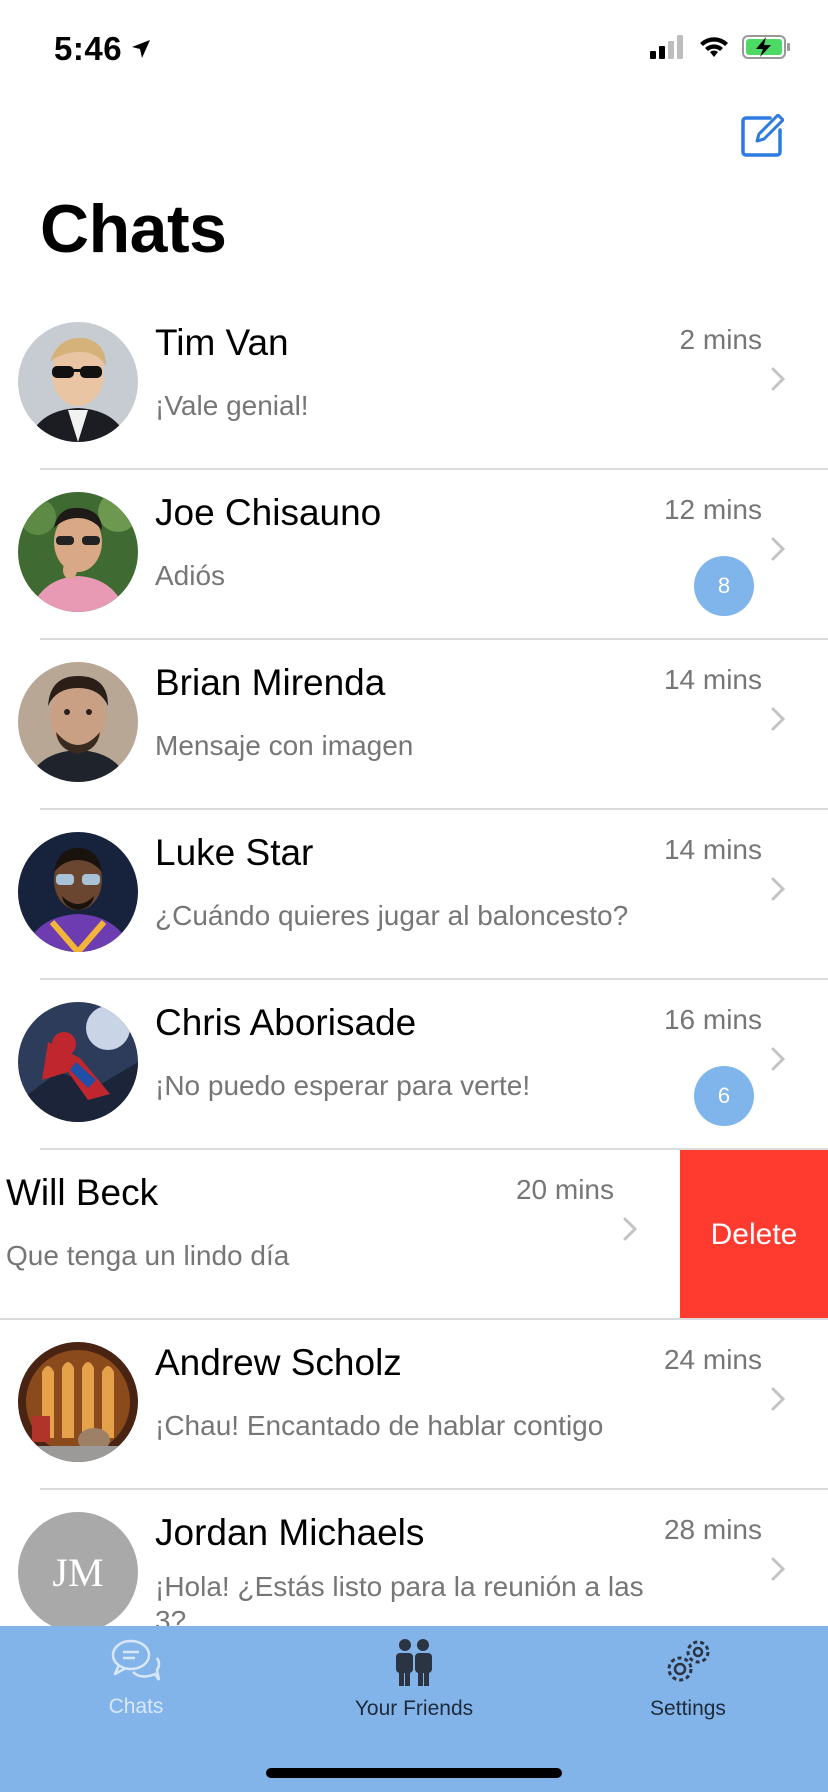 The height and width of the screenshot is (1792, 828). What do you see at coordinates (414, 725) in the screenshot?
I see `chat-row-brian-mirenda: Brian Mirenda Mensaje con imagen 14 mins` at bounding box center [414, 725].